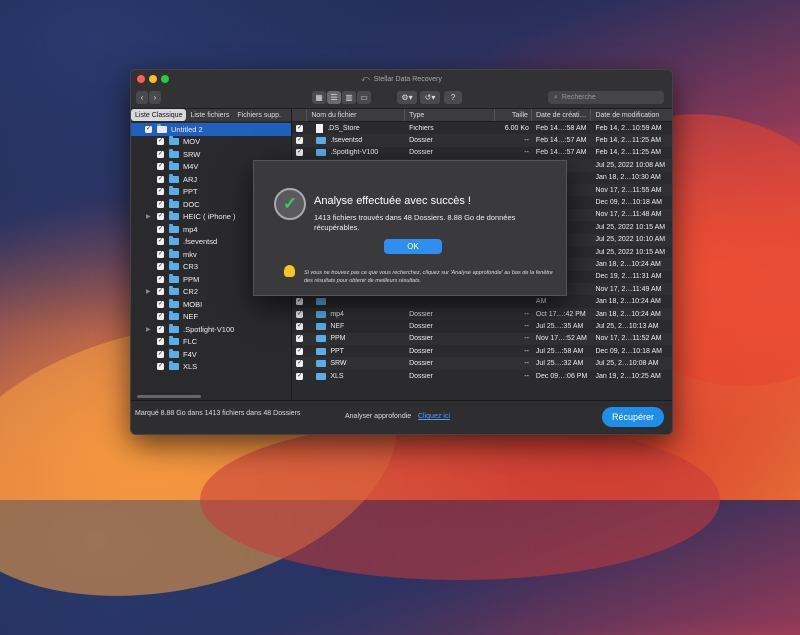 This screenshot has width=800, height=635. I want to click on tree-item-label: PPT, so click(190, 192).